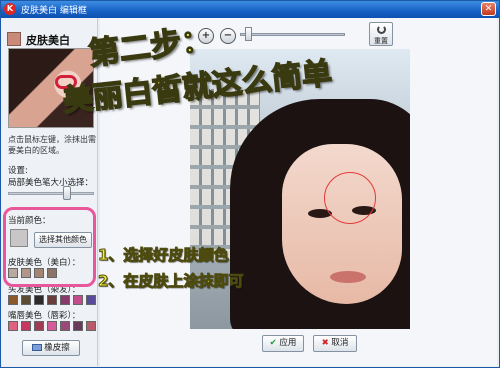 The image size is (500, 368). Describe the element at coordinates (248, 34) in the screenshot. I see `zoom-slider-handle` at that location.